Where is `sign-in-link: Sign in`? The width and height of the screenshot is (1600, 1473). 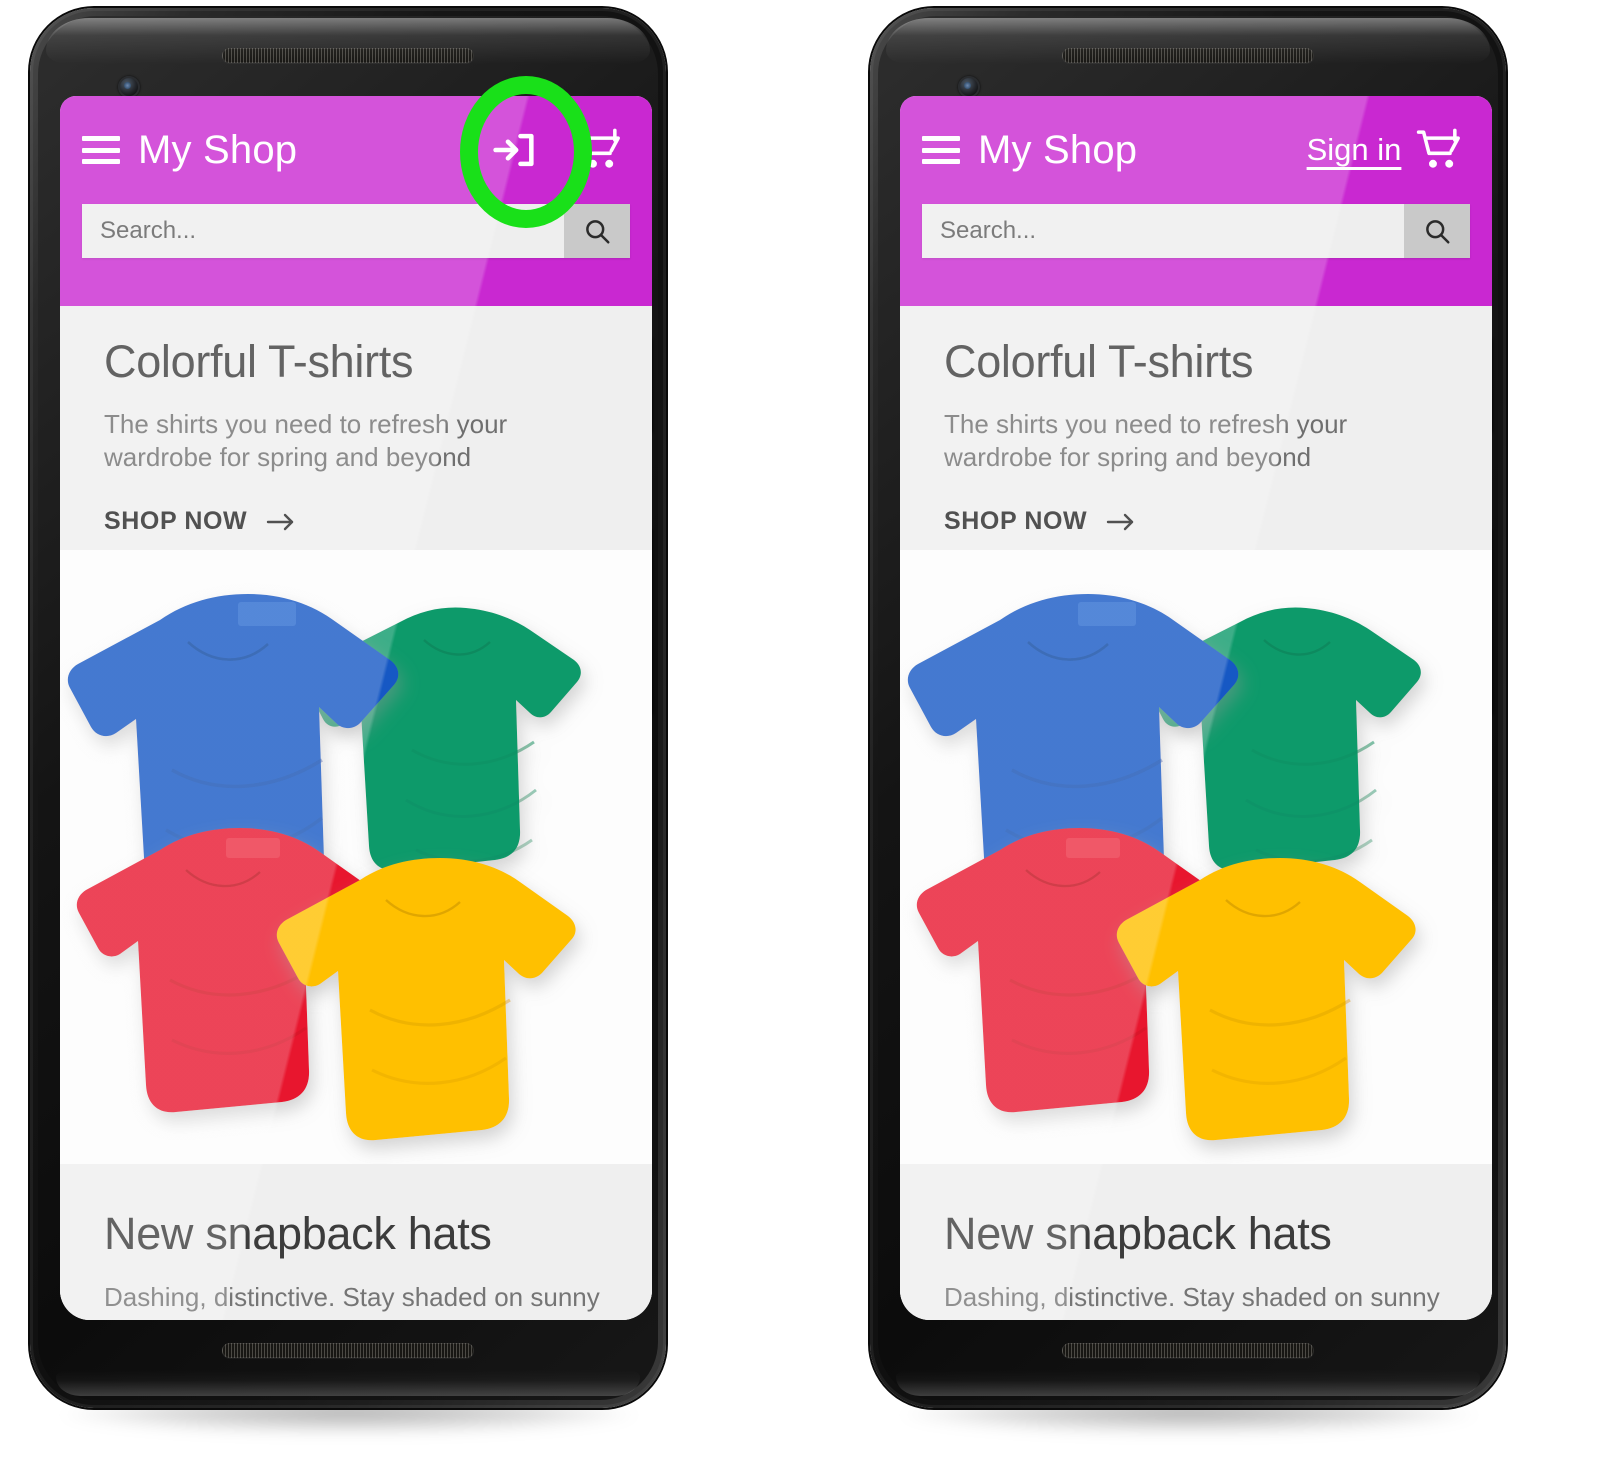 sign-in-link: Sign in is located at coordinates (1354, 150).